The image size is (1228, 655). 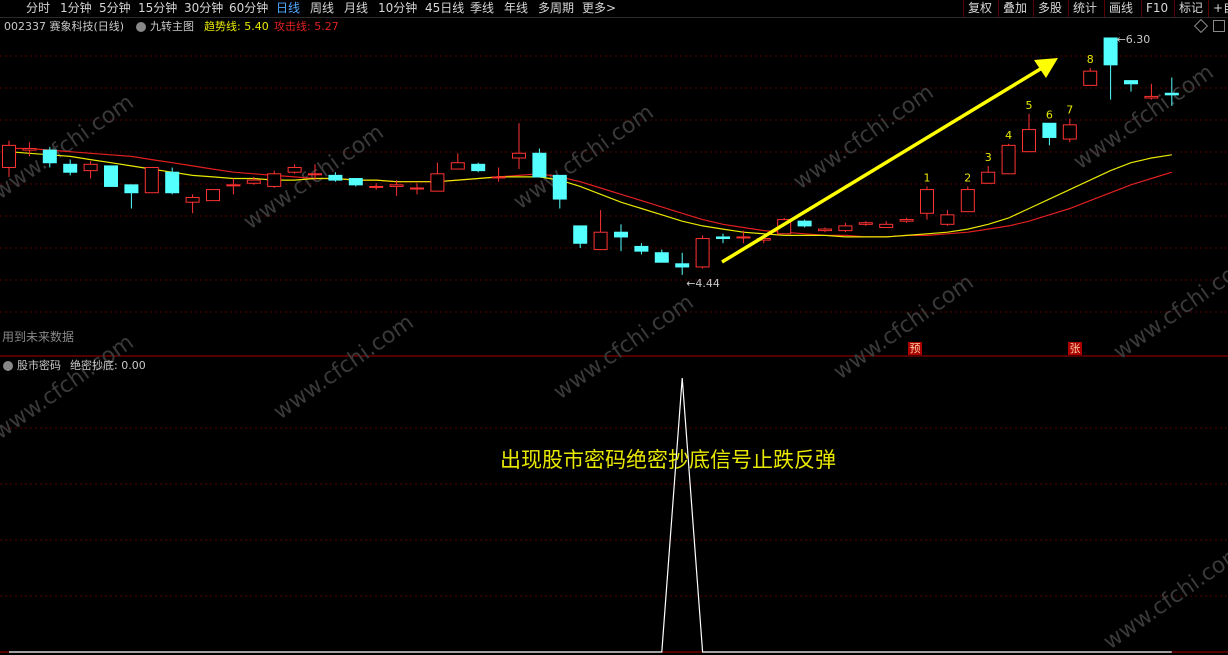 I want to click on nine-count-5: 5, so click(x=1029, y=105).